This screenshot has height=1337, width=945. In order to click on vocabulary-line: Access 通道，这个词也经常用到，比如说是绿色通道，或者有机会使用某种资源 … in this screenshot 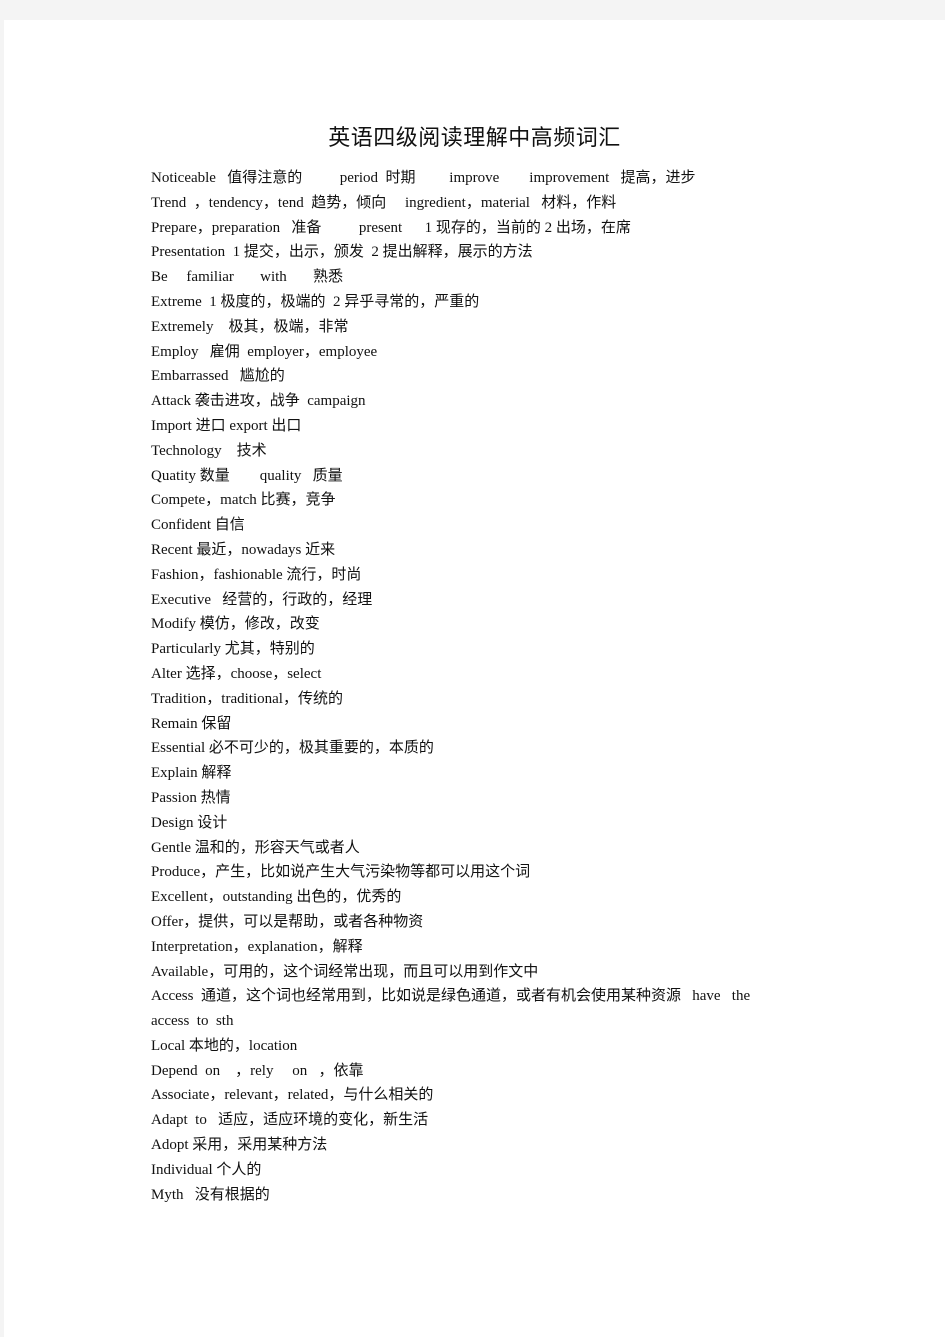, I will do `click(451, 996)`.